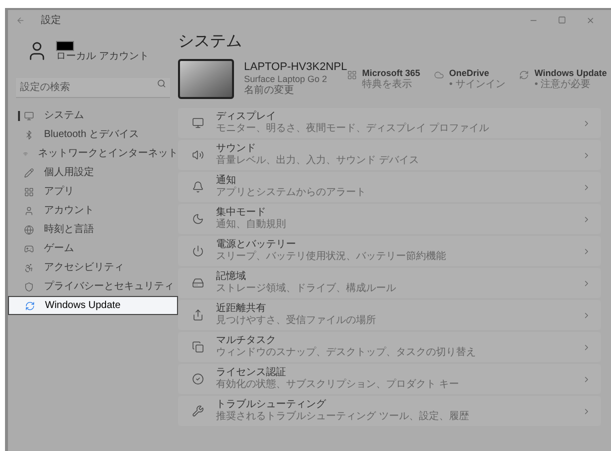  I want to click on account-name-block, so click(65, 45).